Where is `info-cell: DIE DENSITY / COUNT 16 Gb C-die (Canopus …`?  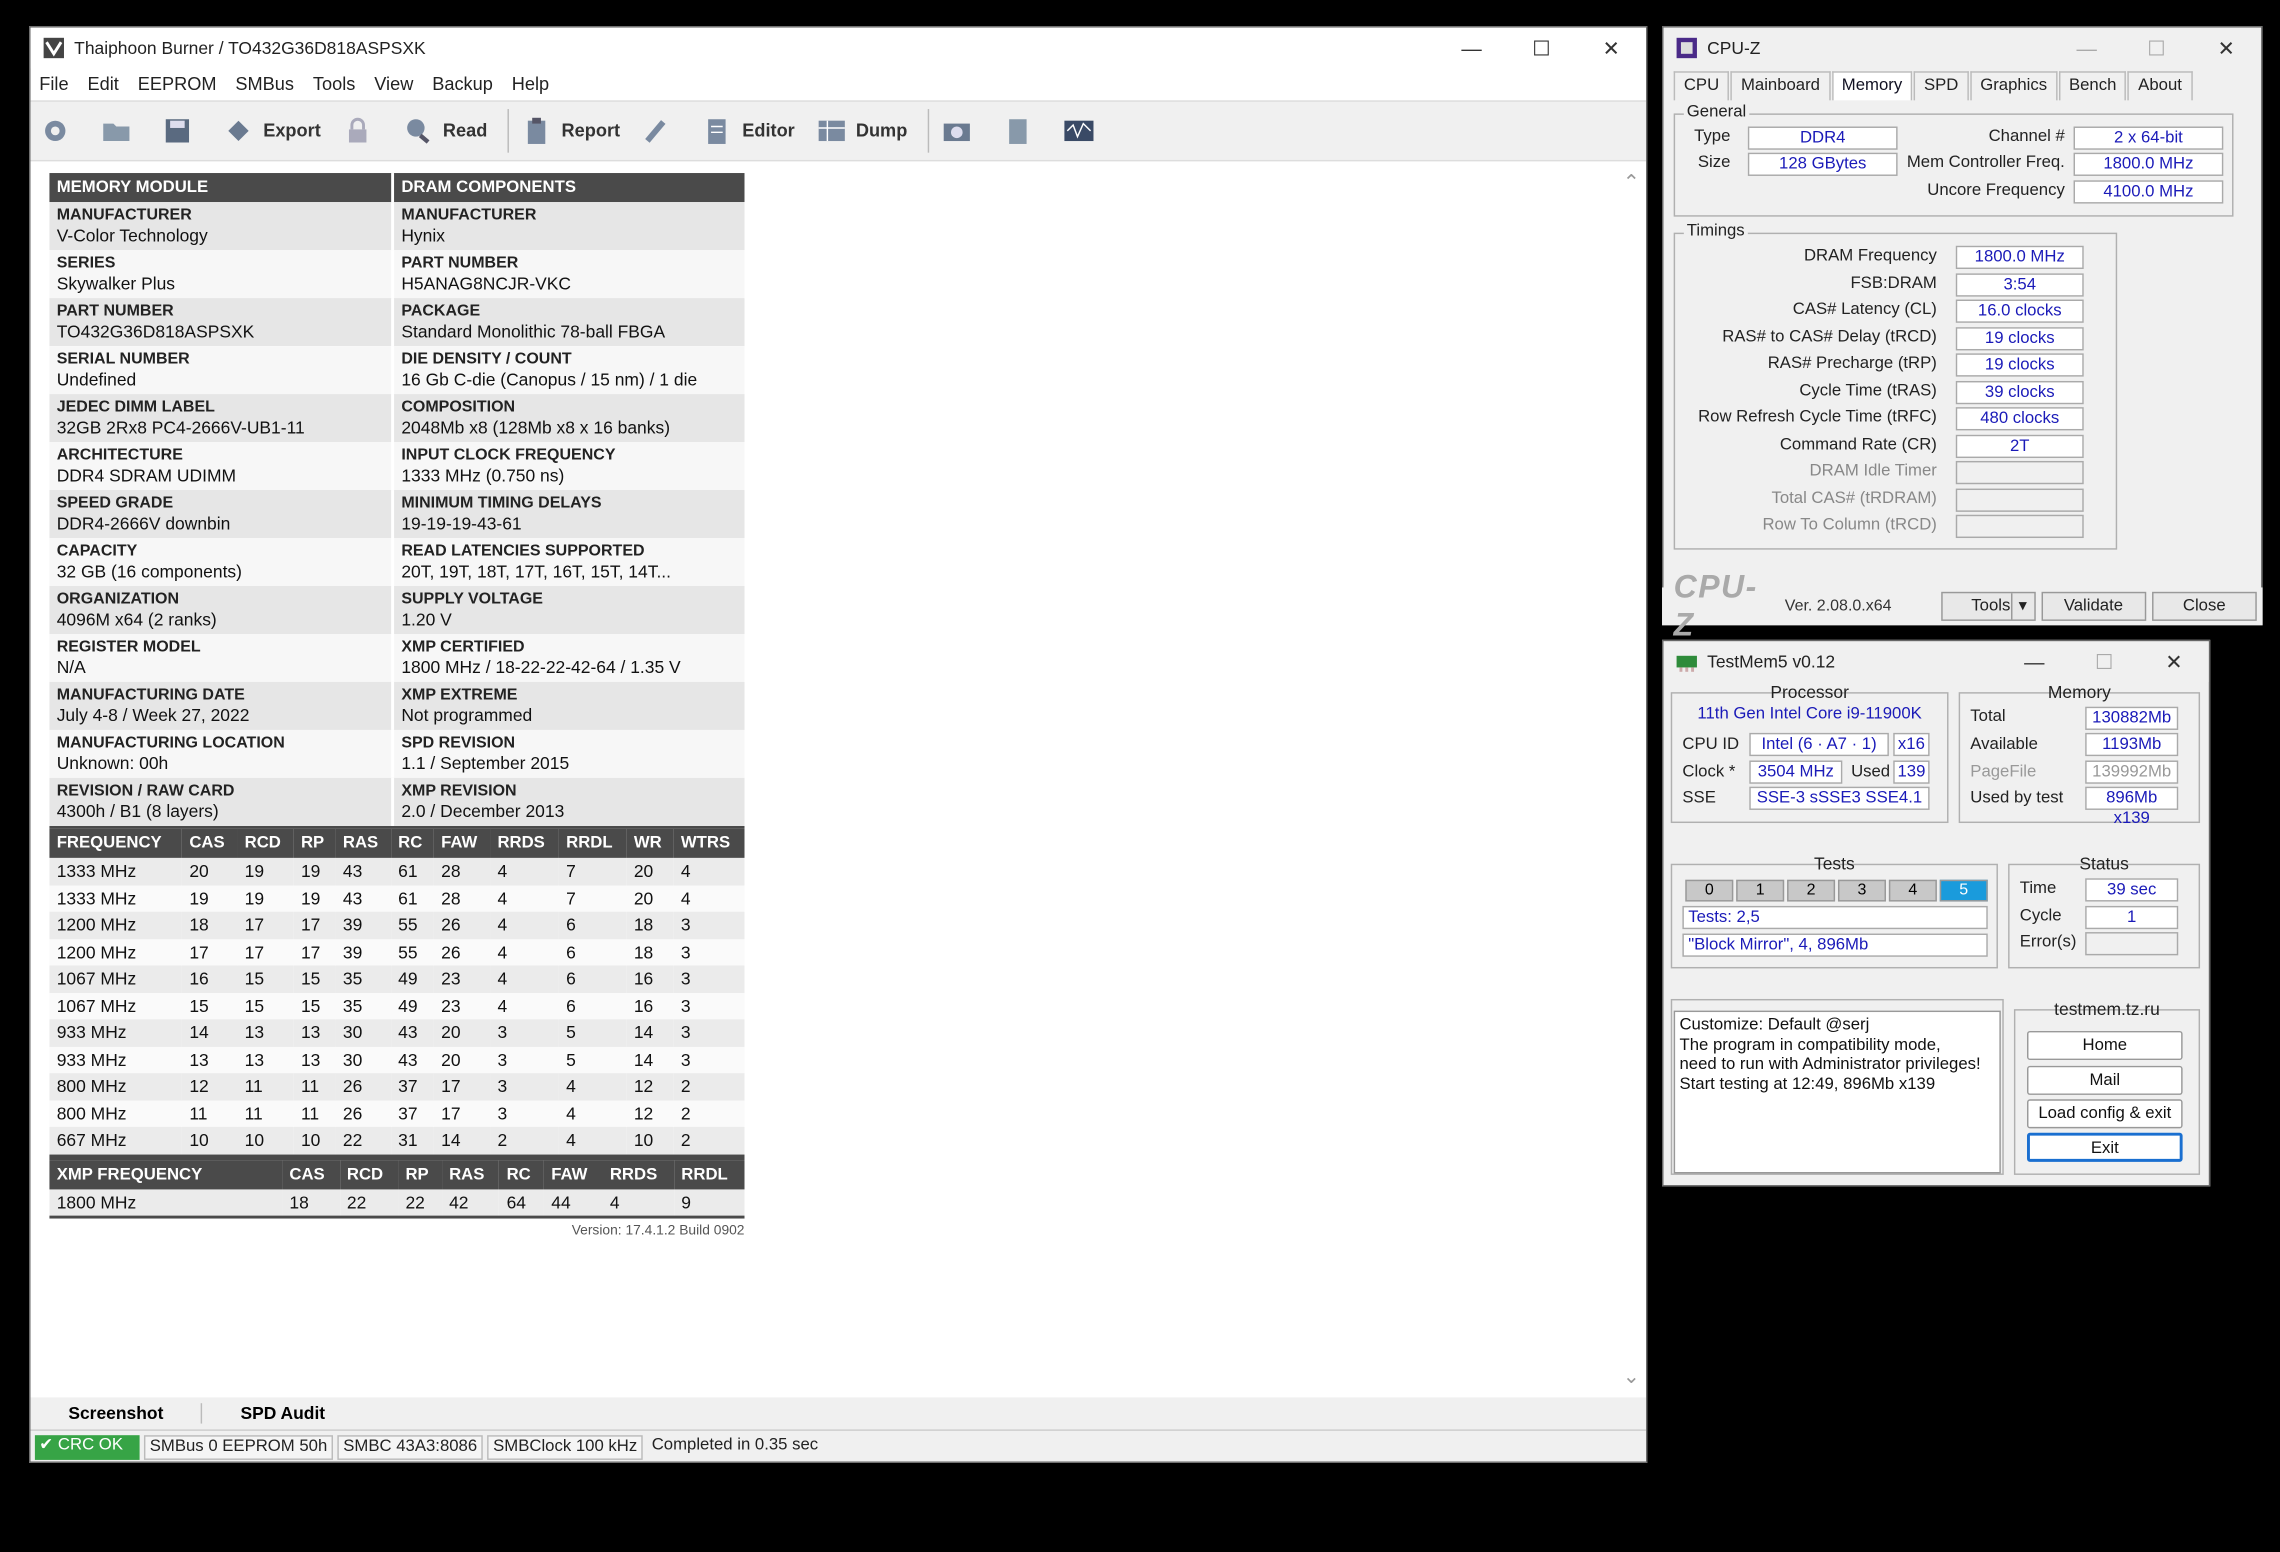 info-cell: DIE DENSITY / COUNT 16 Gb C-die (Canopus … is located at coordinates (569, 370).